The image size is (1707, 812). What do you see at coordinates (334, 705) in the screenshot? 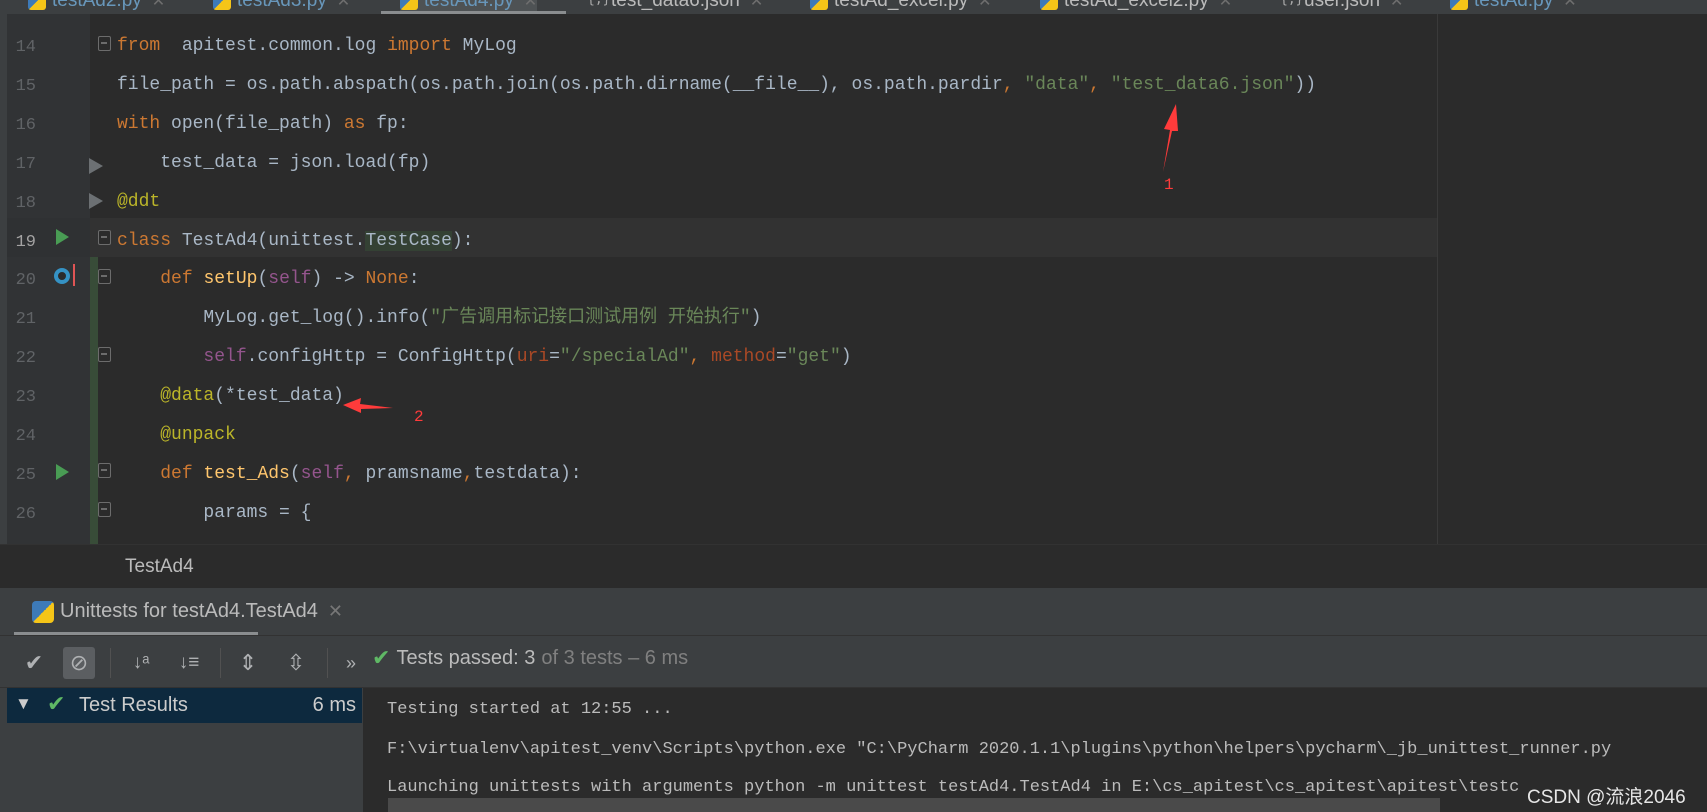
I see `tree-duration: 6 ms` at bounding box center [334, 705].